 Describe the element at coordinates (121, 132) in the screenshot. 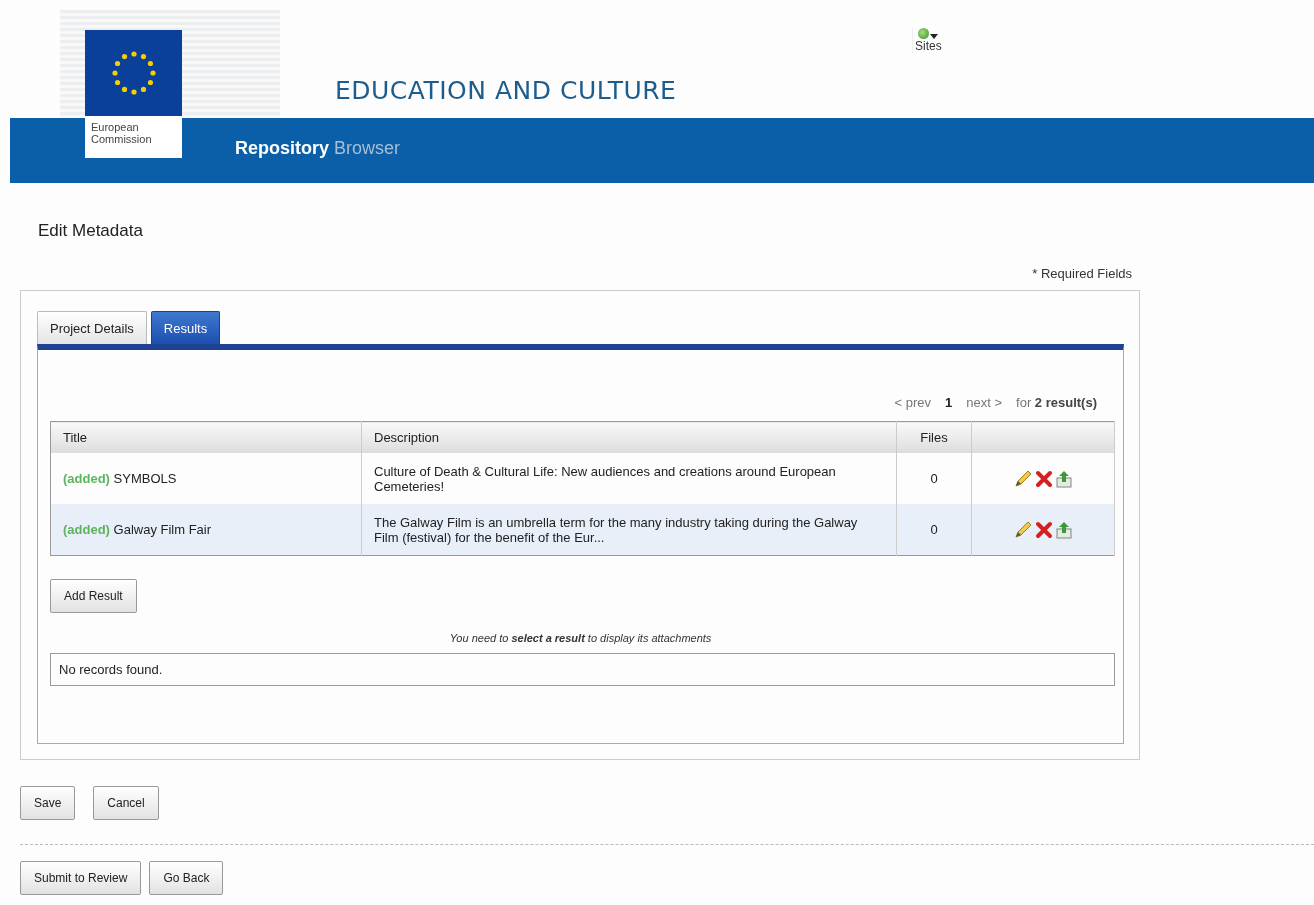

I see `logo-text: European Commission` at that location.